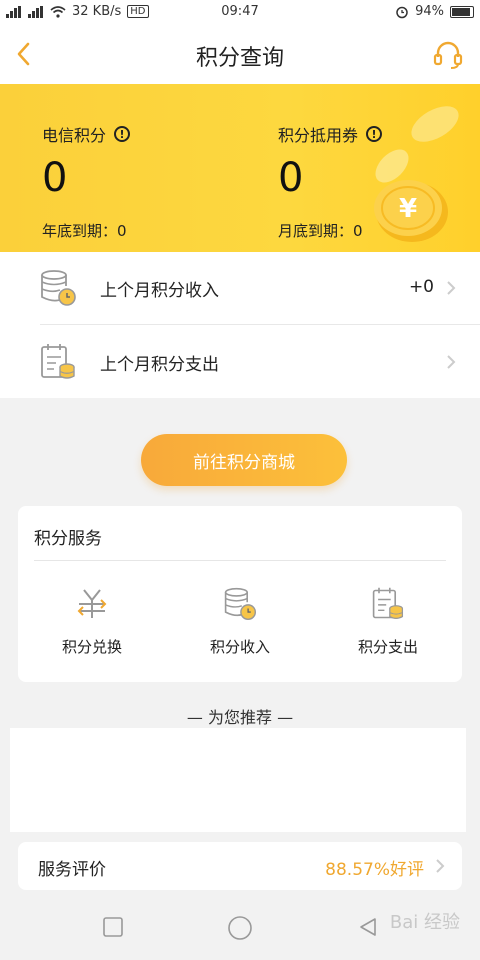 The height and width of the screenshot is (960, 480). Describe the element at coordinates (92, 621) in the screenshot. I see `service-exchange: 积分兑换` at that location.